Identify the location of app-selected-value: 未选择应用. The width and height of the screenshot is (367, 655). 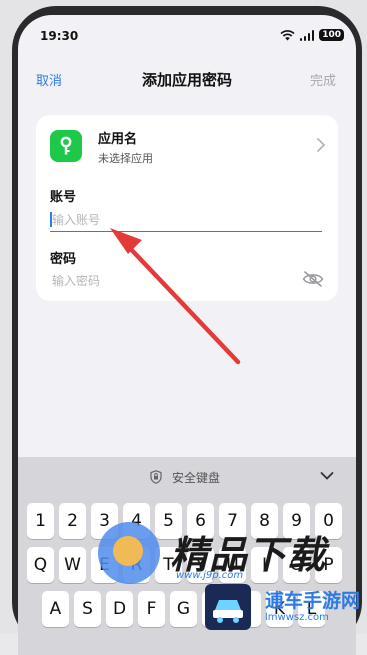
(125, 158).